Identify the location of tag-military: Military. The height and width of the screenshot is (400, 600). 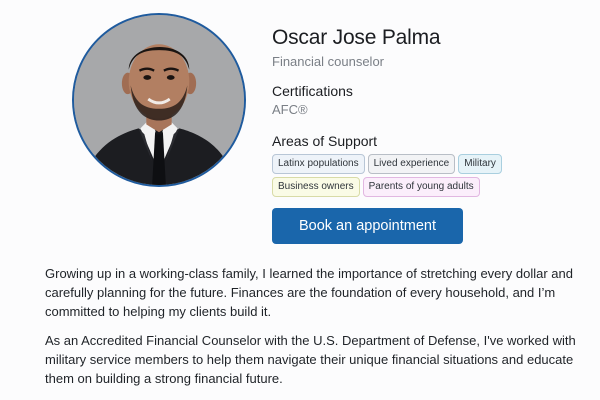
(480, 164).